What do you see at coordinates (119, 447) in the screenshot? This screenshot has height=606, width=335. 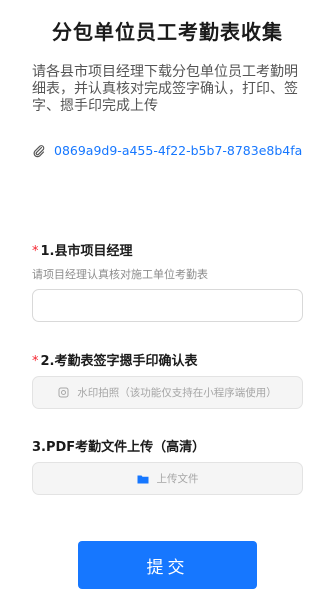 I see `question-3-label: 3.PDF考勤文件上传（高清）` at bounding box center [119, 447].